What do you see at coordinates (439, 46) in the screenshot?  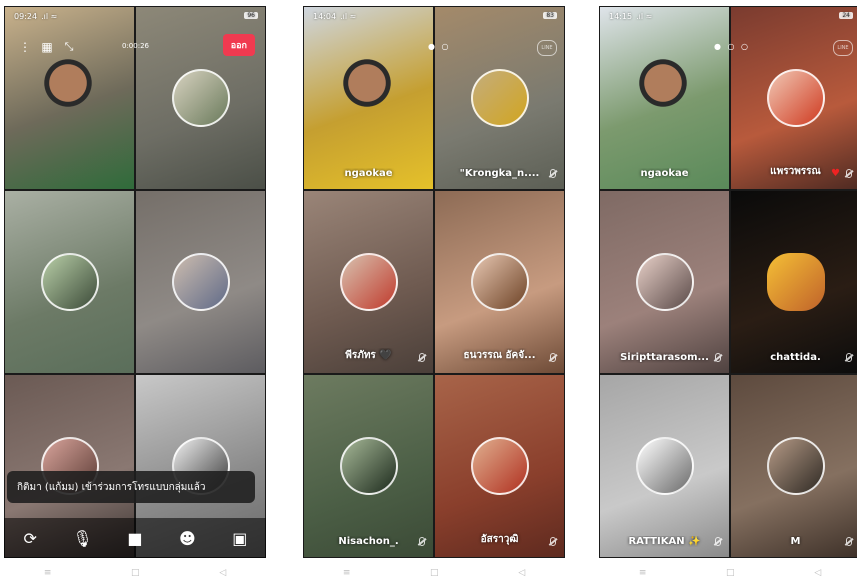 I see `page-indicator-dots: ● ○` at bounding box center [439, 46].